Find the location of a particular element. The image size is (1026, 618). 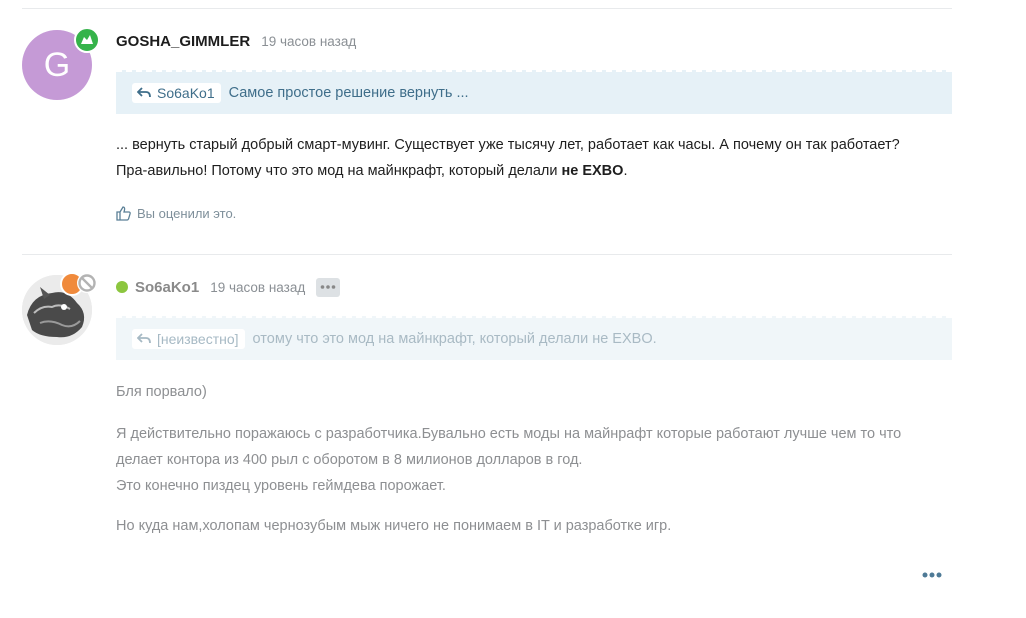

reaction-summary: Вы оценили это. is located at coordinates (176, 213).